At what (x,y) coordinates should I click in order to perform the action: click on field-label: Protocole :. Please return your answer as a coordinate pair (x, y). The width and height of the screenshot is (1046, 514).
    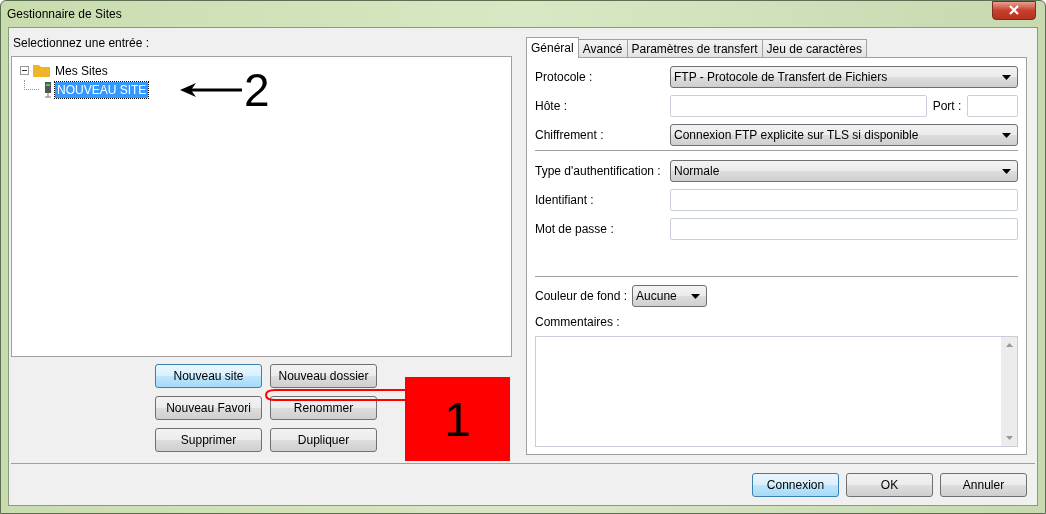
    Looking at the image, I should click on (564, 77).